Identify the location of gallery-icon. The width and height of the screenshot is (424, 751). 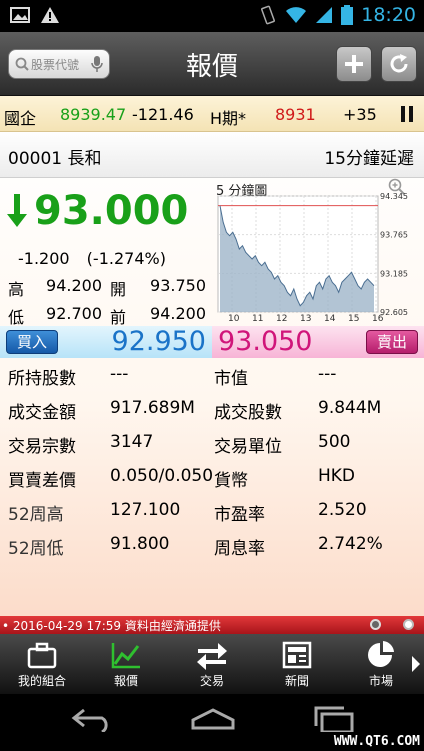
(20, 15).